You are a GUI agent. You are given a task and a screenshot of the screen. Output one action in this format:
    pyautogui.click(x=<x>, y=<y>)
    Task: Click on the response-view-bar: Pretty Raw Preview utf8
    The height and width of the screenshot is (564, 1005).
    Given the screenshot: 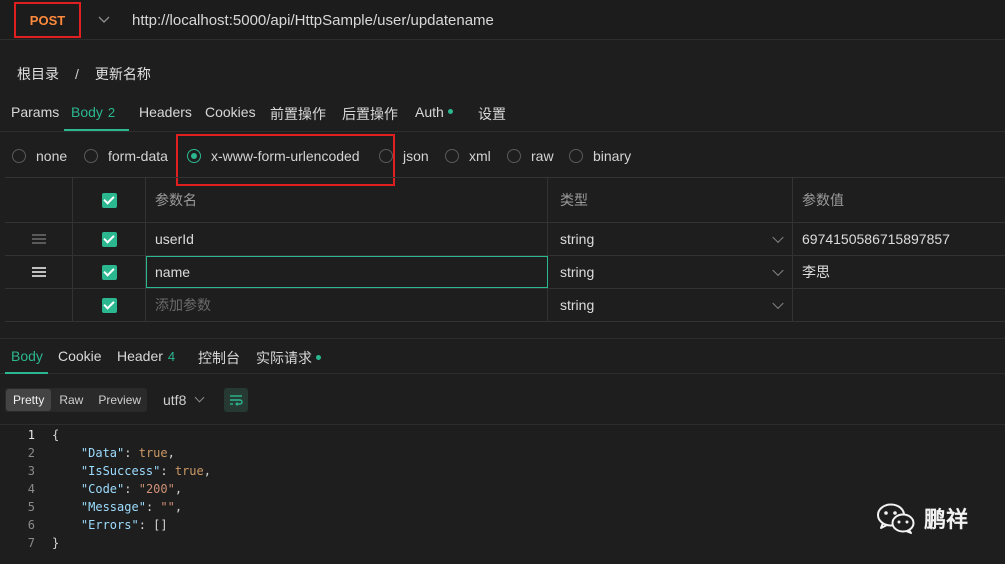 What is the action you would take?
    pyautogui.click(x=502, y=401)
    